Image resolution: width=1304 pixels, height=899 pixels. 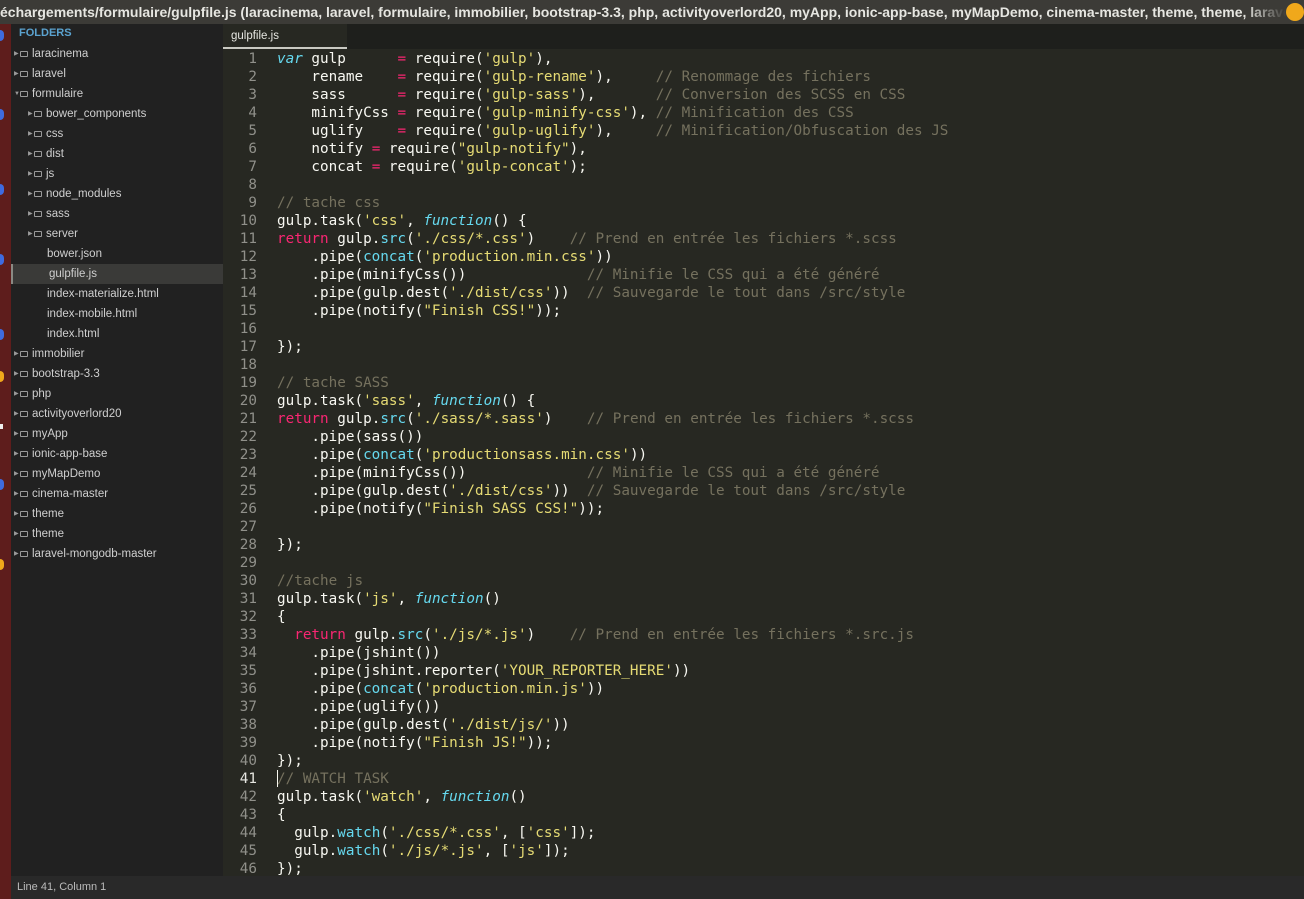 What do you see at coordinates (117, 354) in the screenshot?
I see `sidebar-item-immobilier: ▶ immobilier` at bounding box center [117, 354].